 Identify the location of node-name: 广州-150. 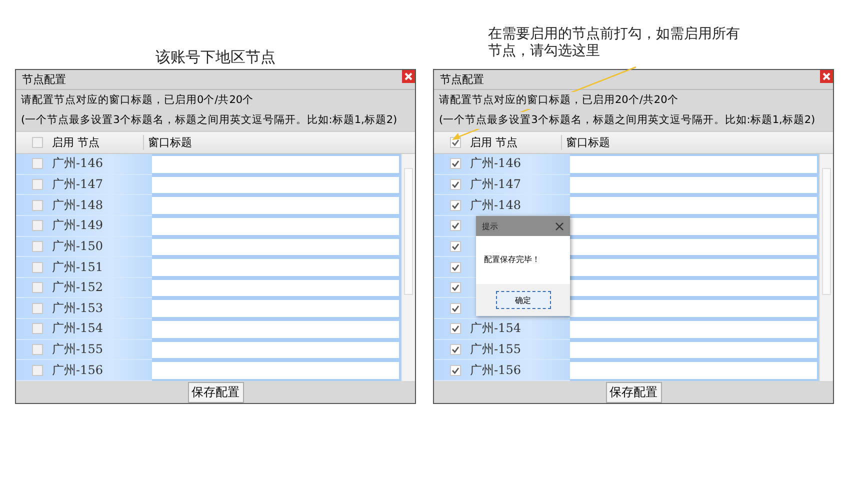
(77, 246).